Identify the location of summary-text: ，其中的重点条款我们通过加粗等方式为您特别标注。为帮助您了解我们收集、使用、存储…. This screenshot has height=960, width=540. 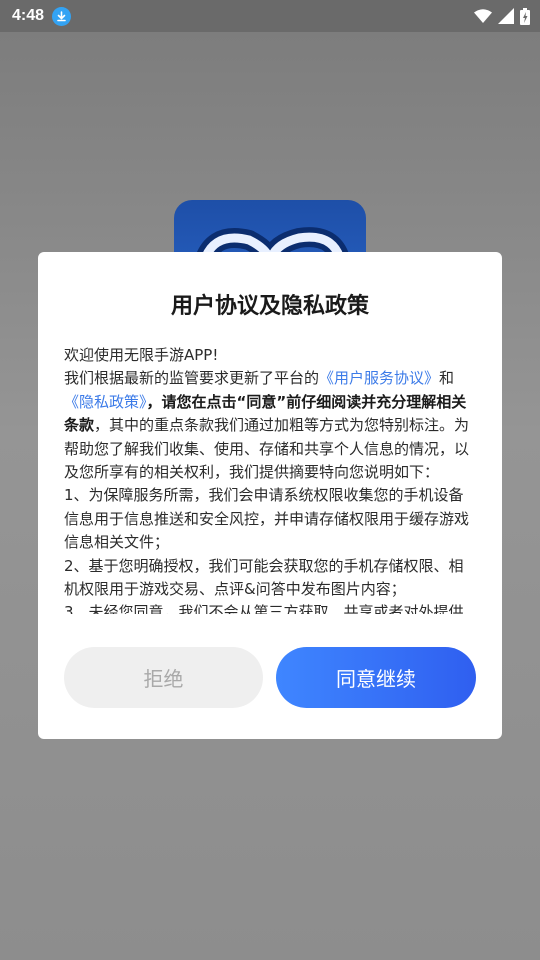
(267, 449).